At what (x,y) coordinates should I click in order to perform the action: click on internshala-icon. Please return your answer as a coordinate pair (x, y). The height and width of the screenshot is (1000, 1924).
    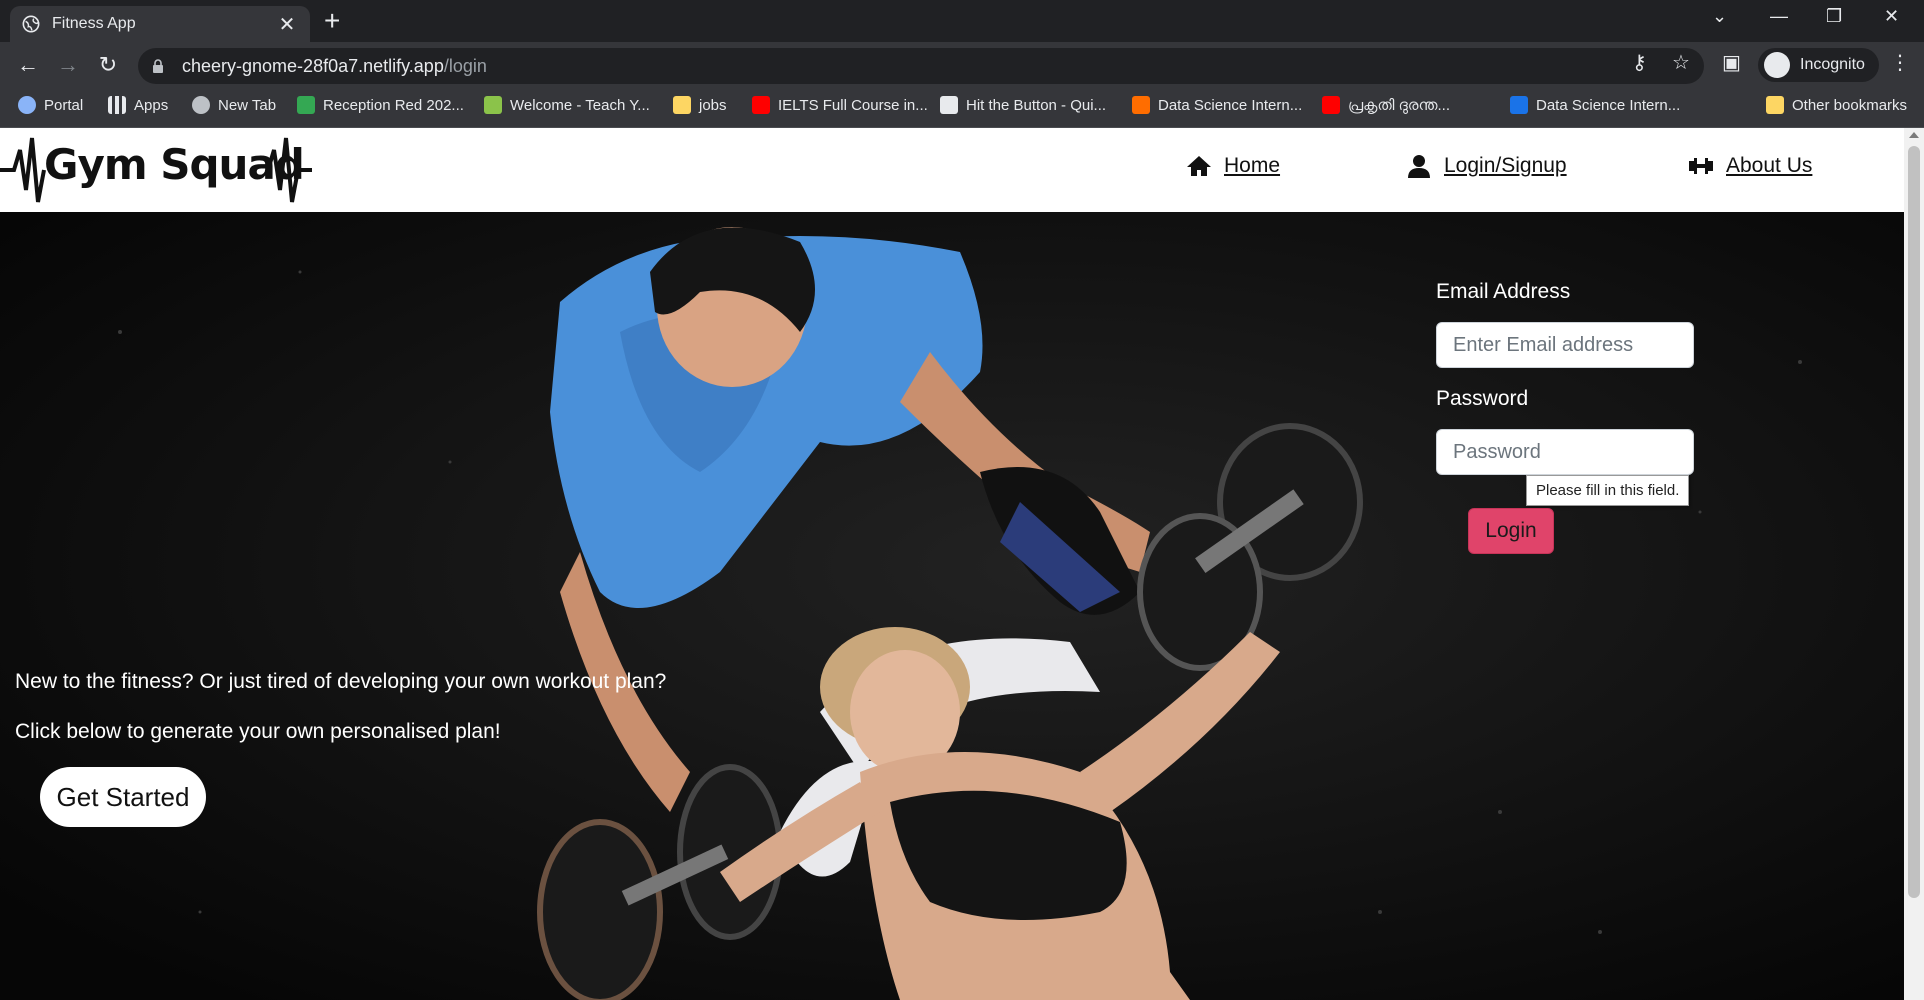
    Looking at the image, I should click on (1141, 105).